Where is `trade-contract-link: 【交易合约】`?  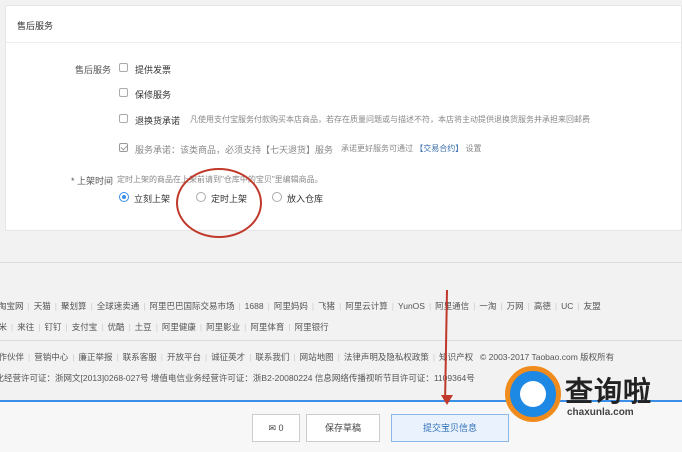
trade-contract-link: 【交易合约】 is located at coordinates (439, 148).